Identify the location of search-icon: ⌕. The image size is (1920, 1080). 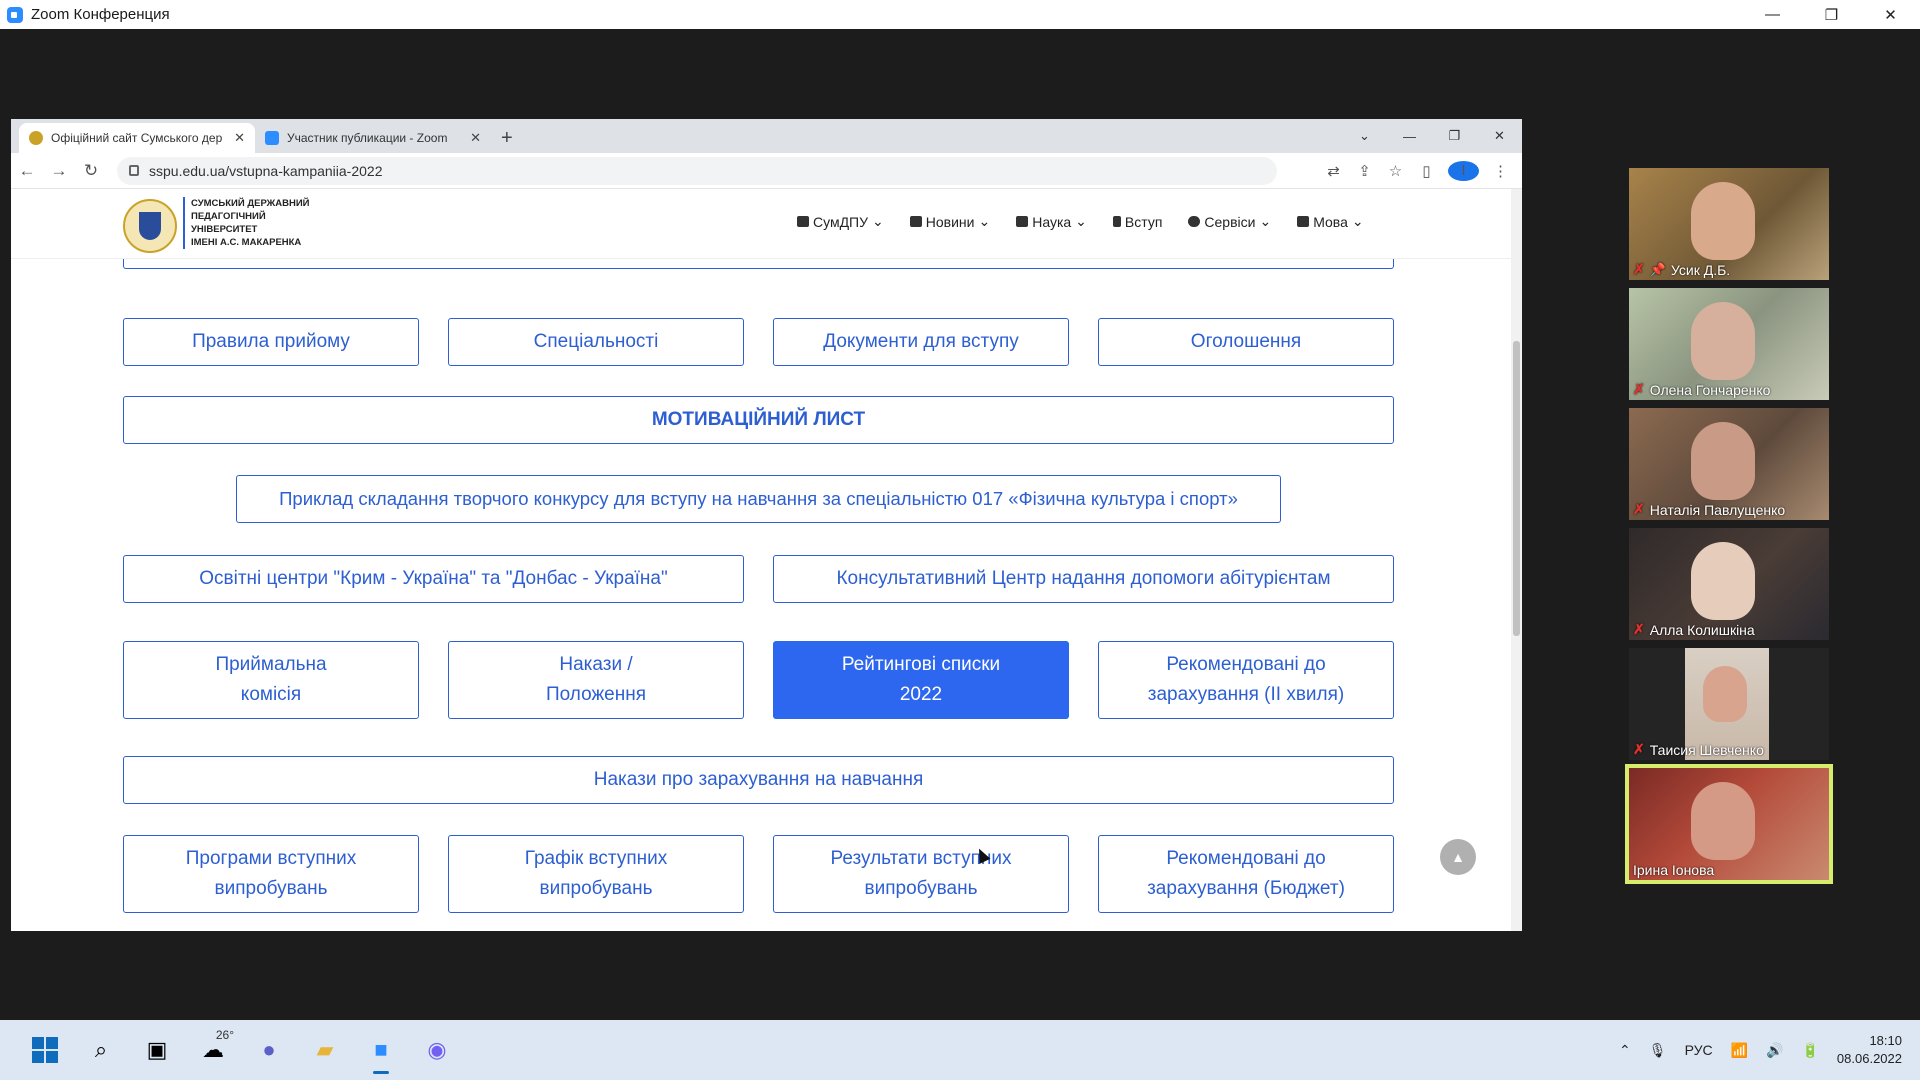
(101, 1050).